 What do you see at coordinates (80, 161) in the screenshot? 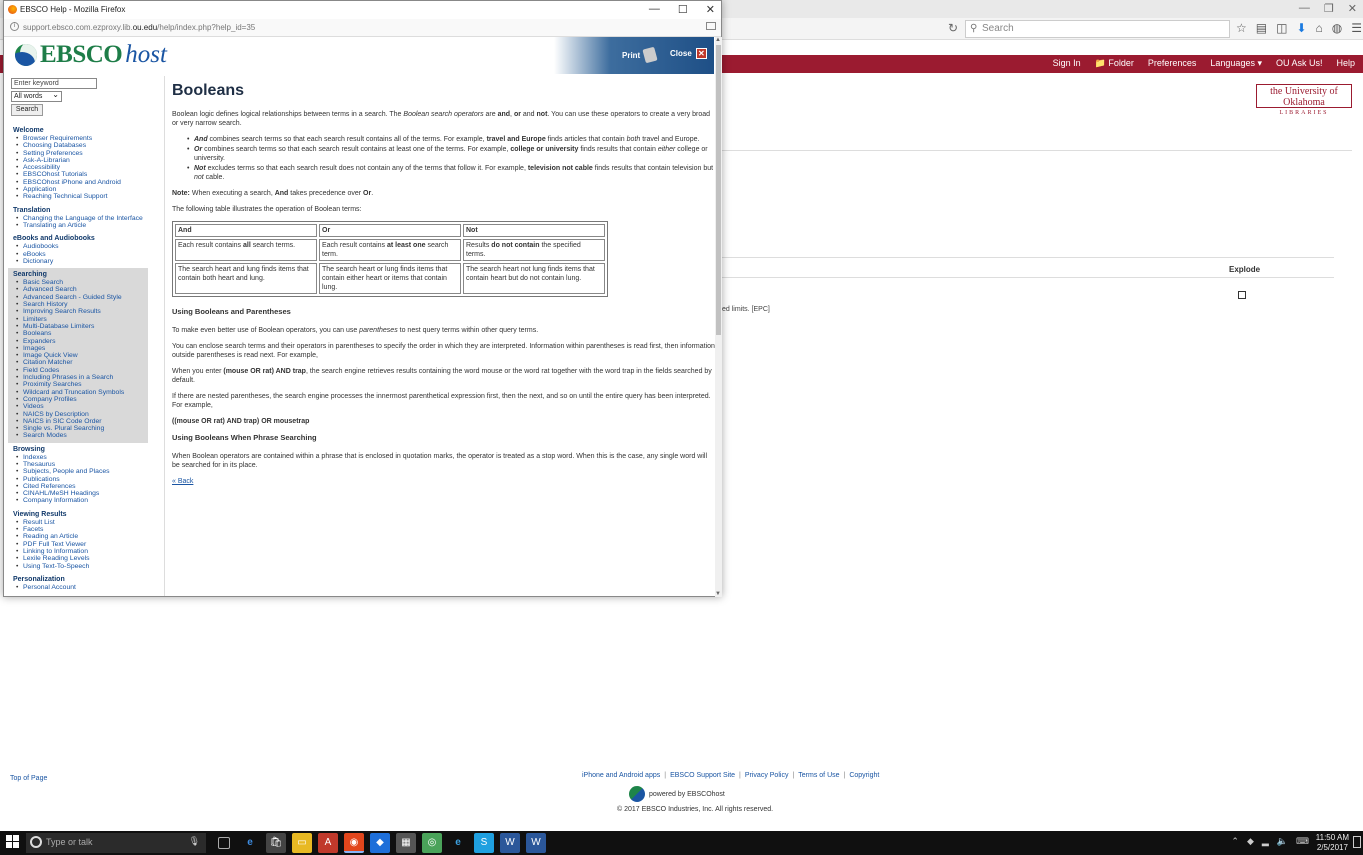
I see `nav-item: Ask-A-Librarian` at bounding box center [80, 161].